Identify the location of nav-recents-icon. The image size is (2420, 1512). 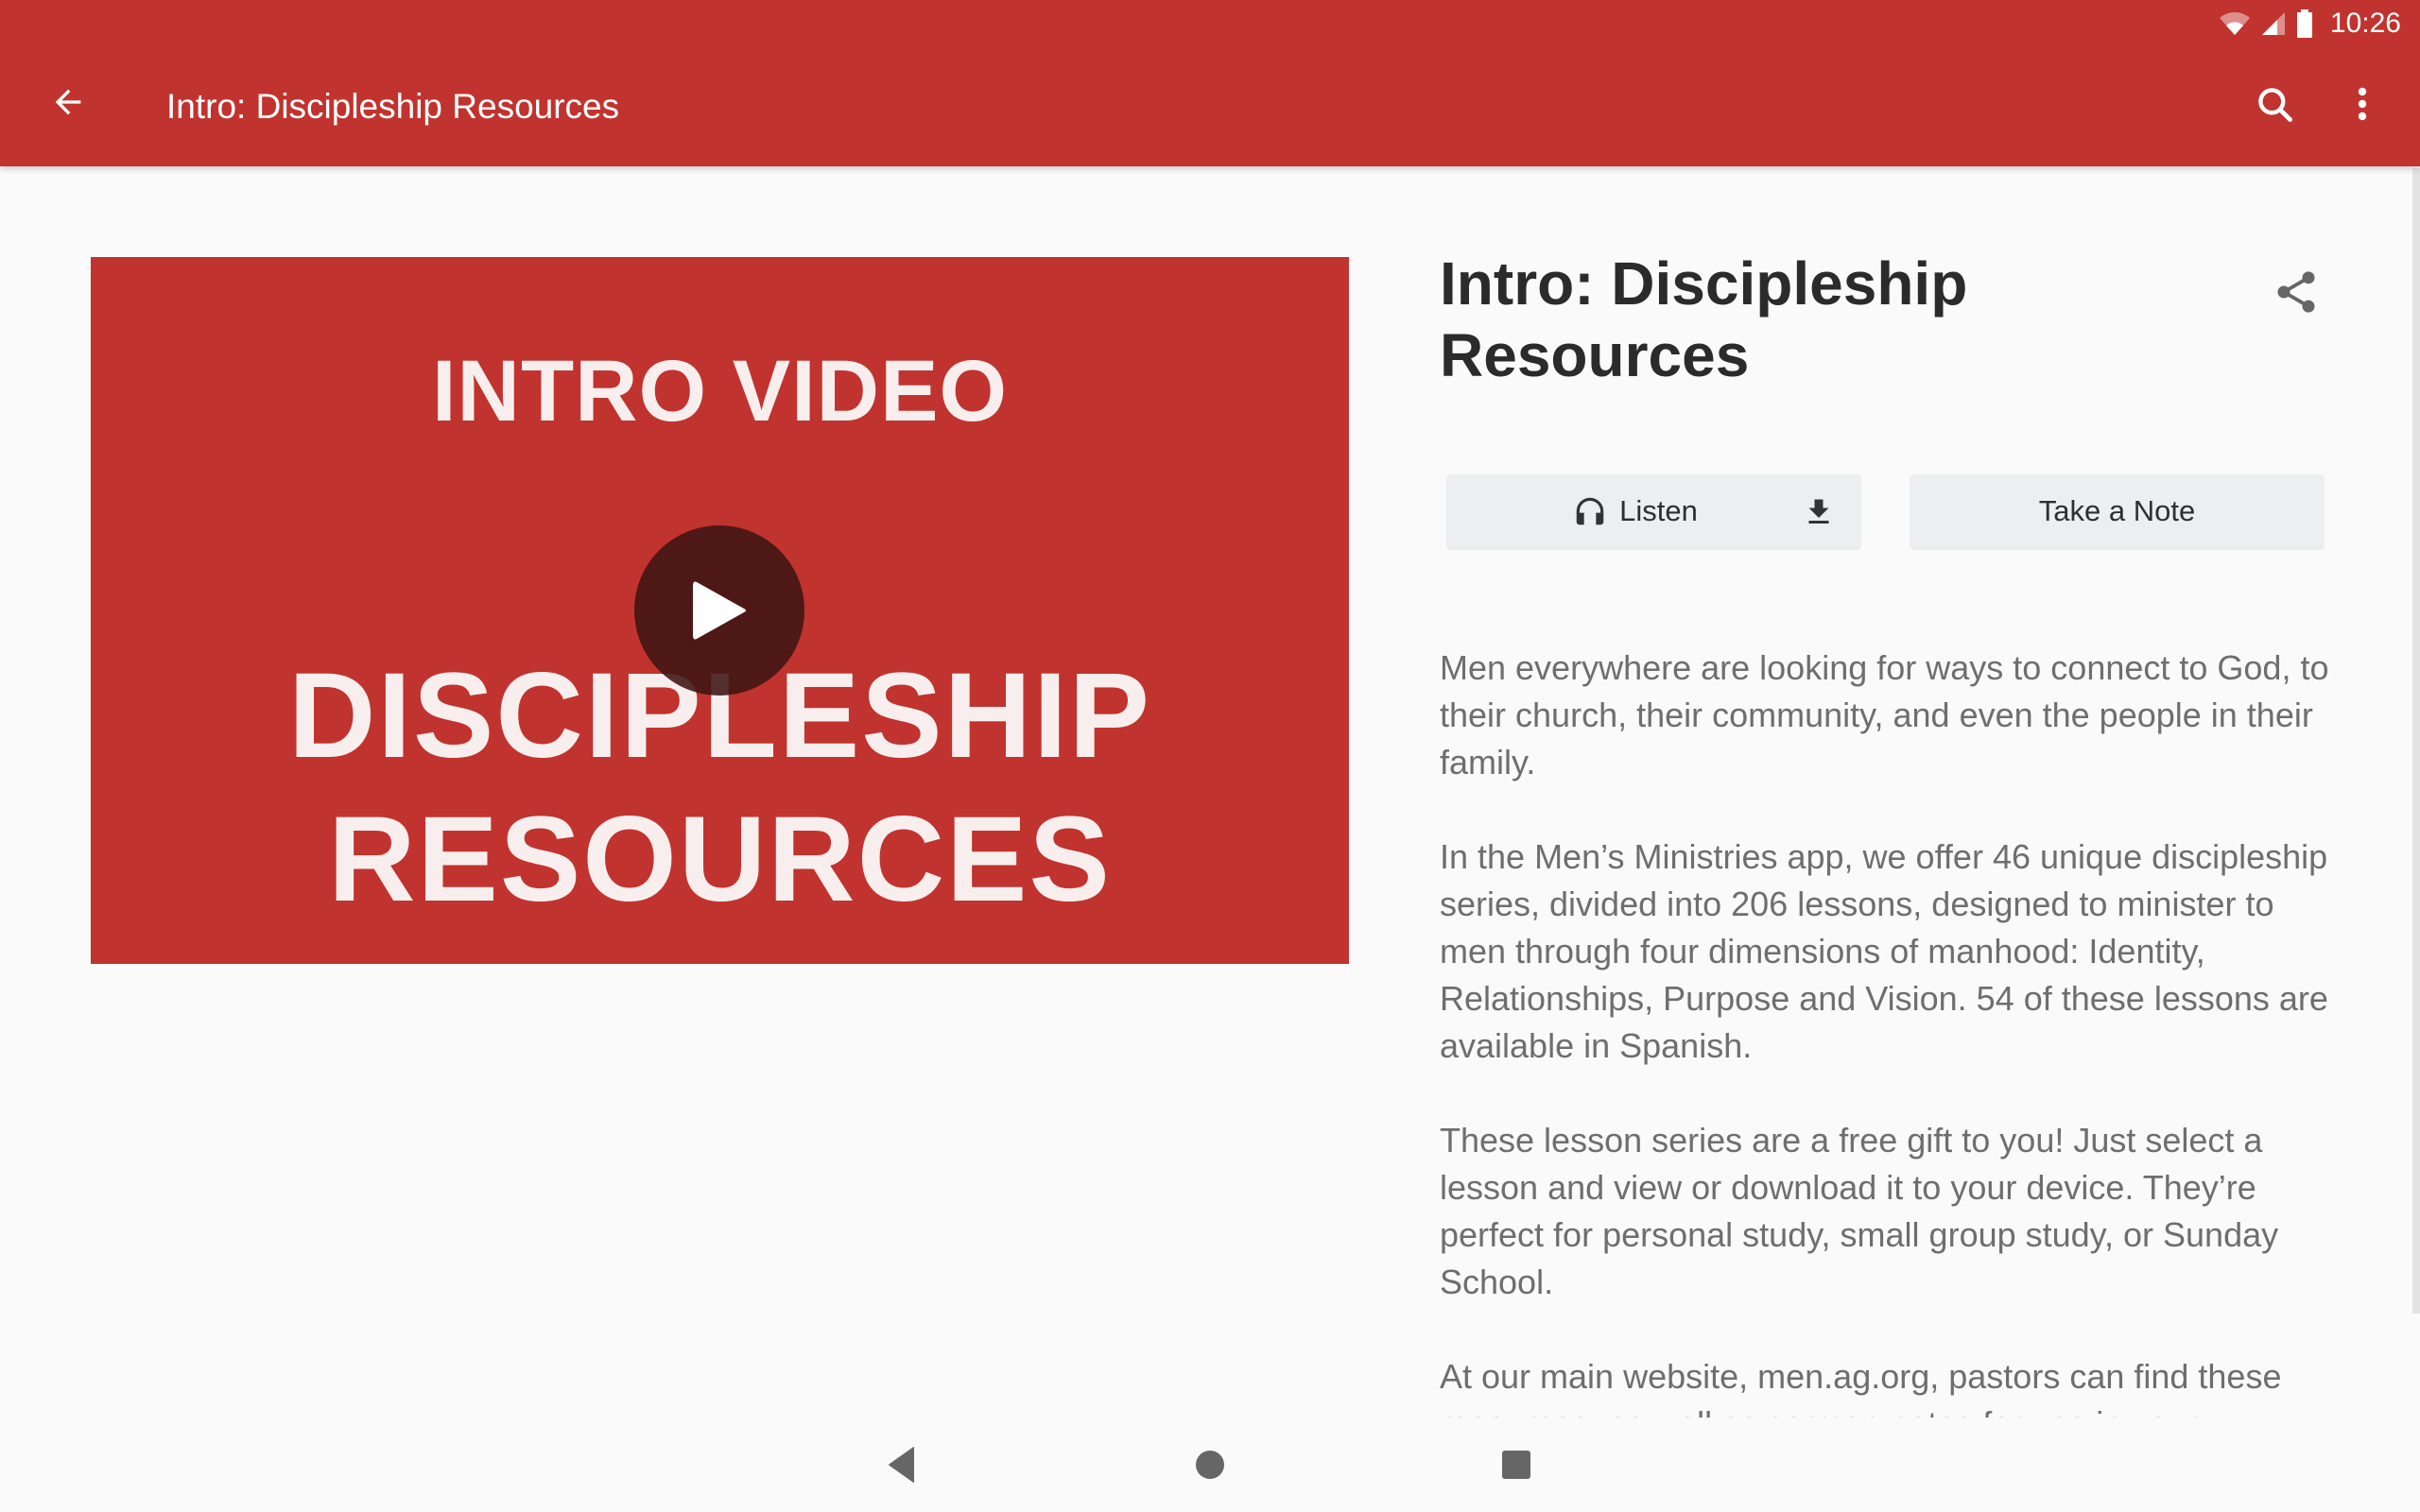
(1516, 1465).